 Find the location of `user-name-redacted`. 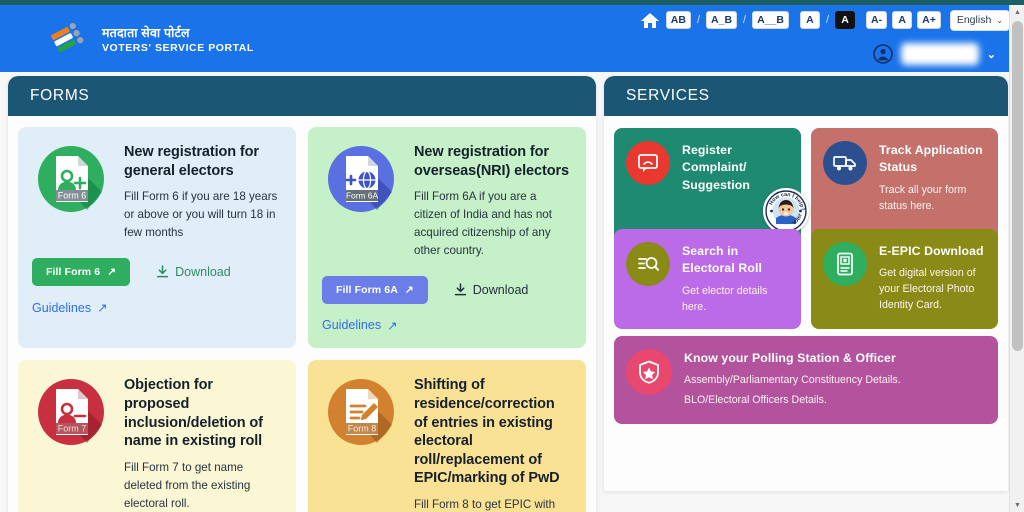

user-name-redacted is located at coordinates (939, 54).